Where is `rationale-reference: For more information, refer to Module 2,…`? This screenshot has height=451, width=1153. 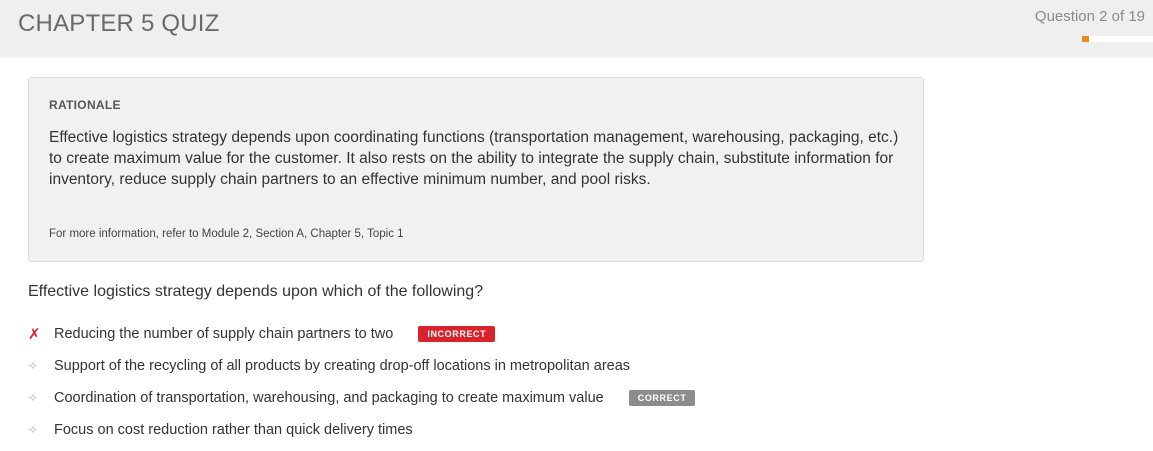
rationale-reference: For more information, refer to Module 2,… is located at coordinates (226, 234).